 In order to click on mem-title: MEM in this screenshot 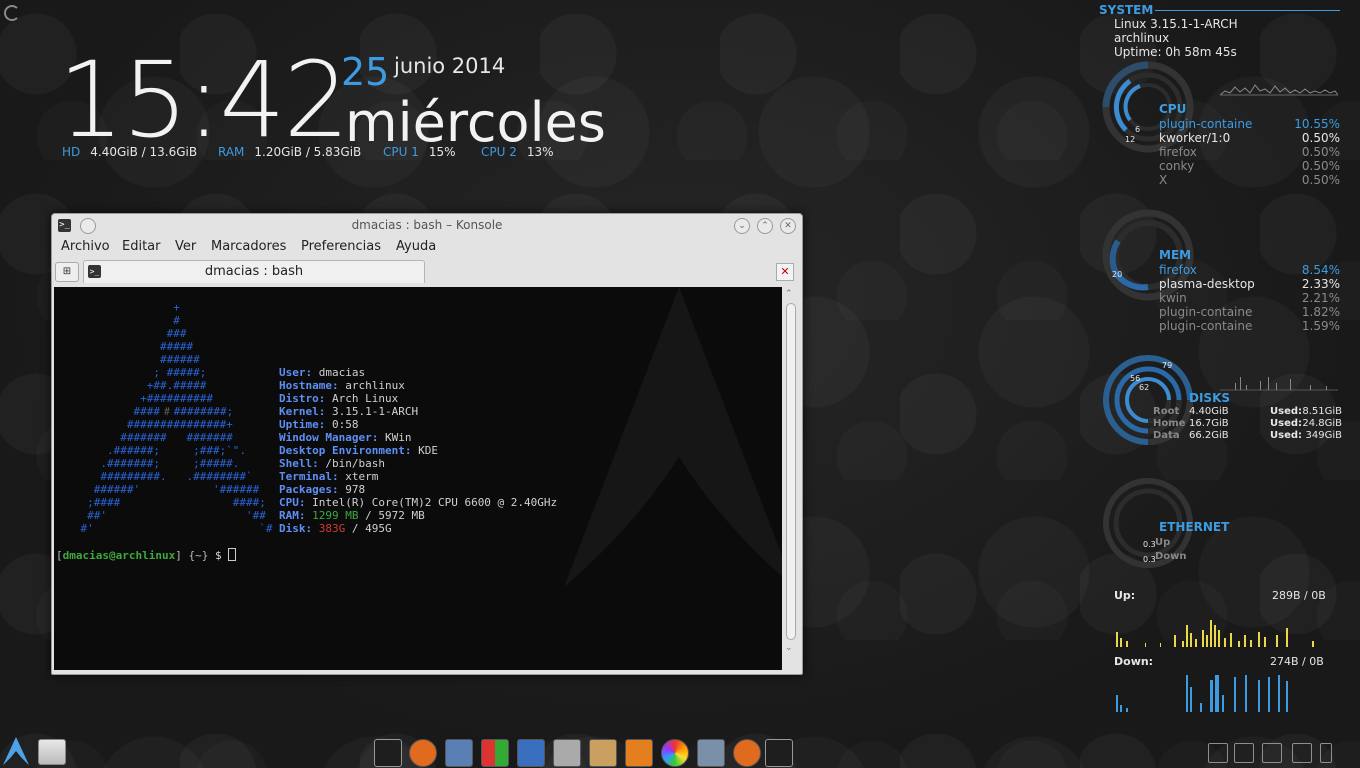, I will do `click(1175, 255)`.